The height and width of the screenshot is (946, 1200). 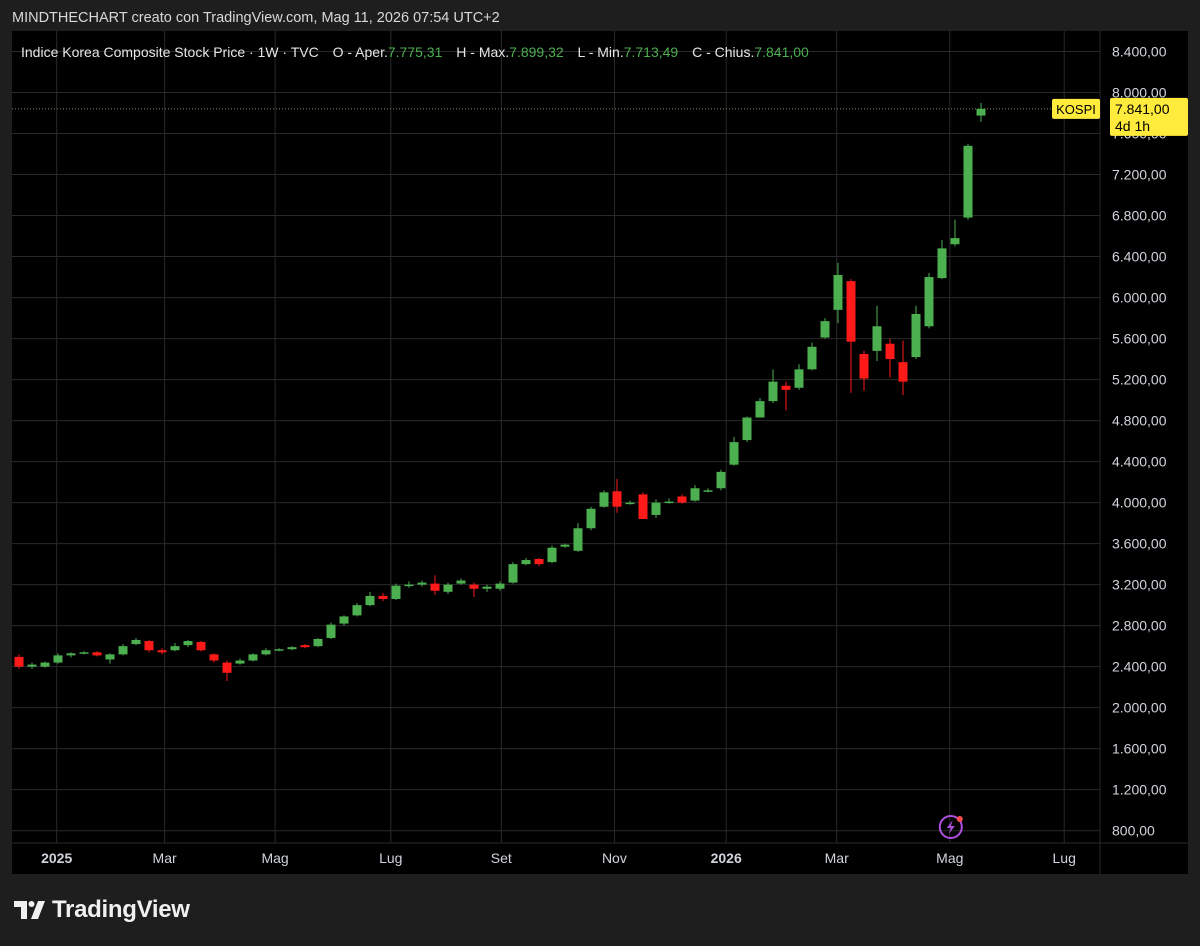 I want to click on y-tick-label: 3.600,00, so click(x=1139, y=544).